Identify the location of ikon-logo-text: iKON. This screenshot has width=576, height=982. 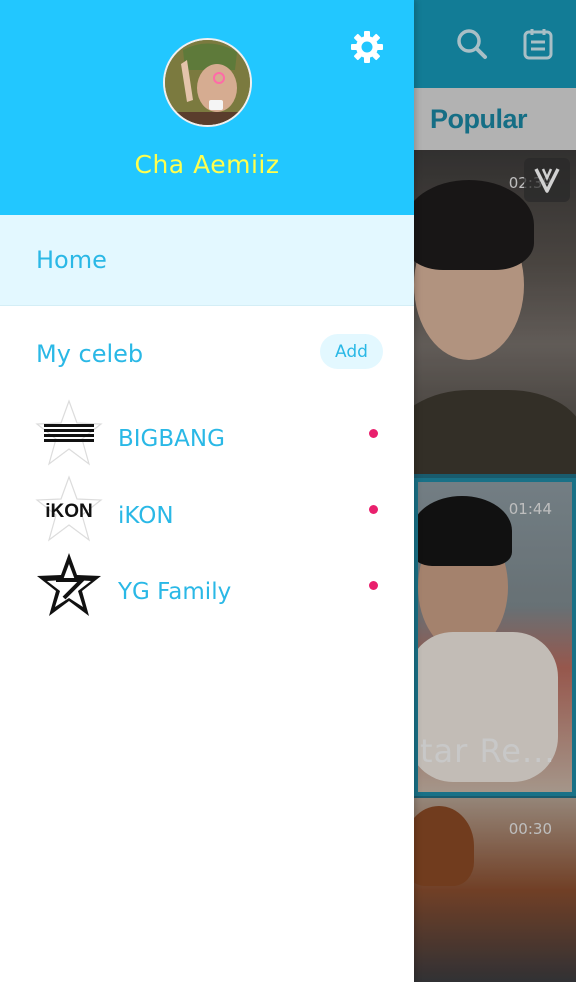
(69, 511).